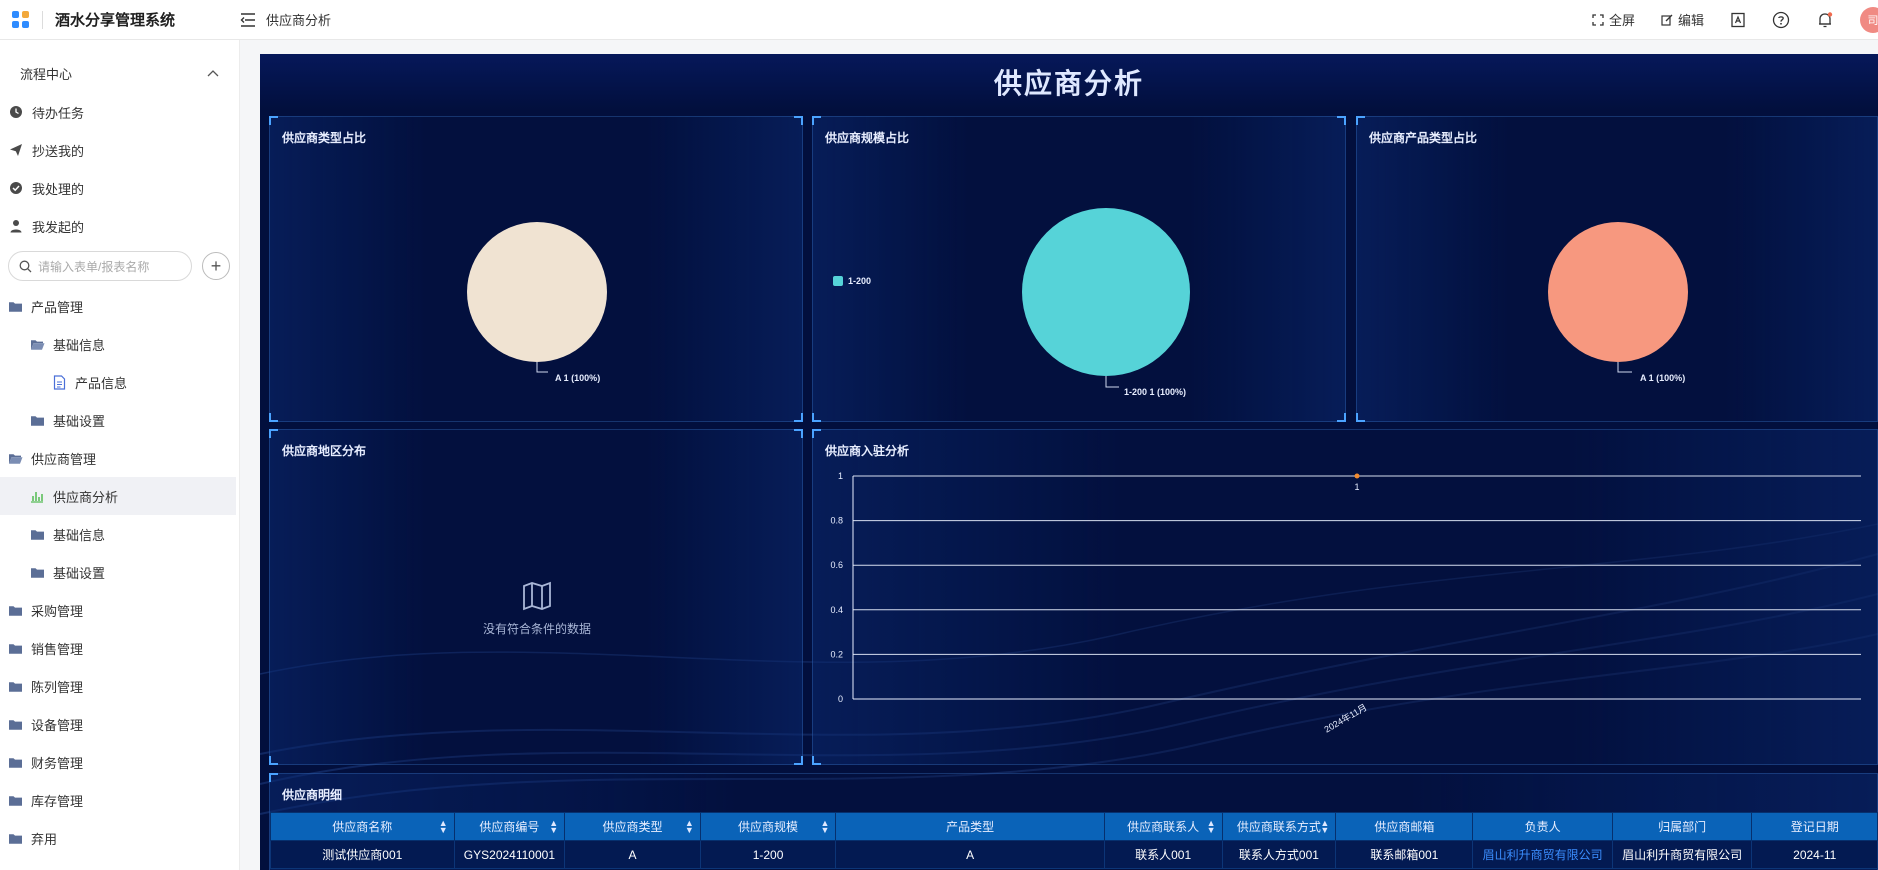 The height and width of the screenshot is (870, 1878). What do you see at coordinates (939, 20) in the screenshot?
I see `top-bar: 酒水分享管理系统 供应商分析 全屏 编辑 司` at bounding box center [939, 20].